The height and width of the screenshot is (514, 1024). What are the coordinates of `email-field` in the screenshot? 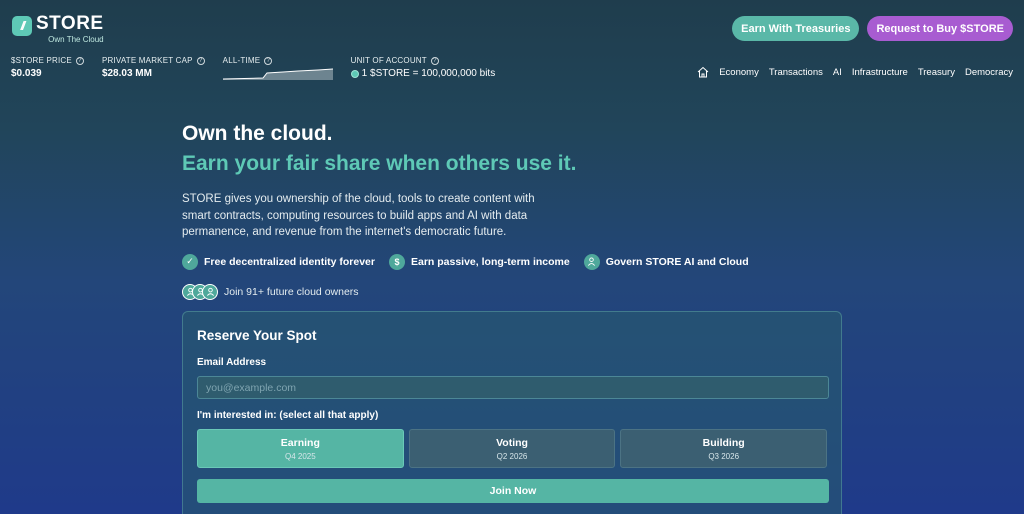 It's located at (513, 387).